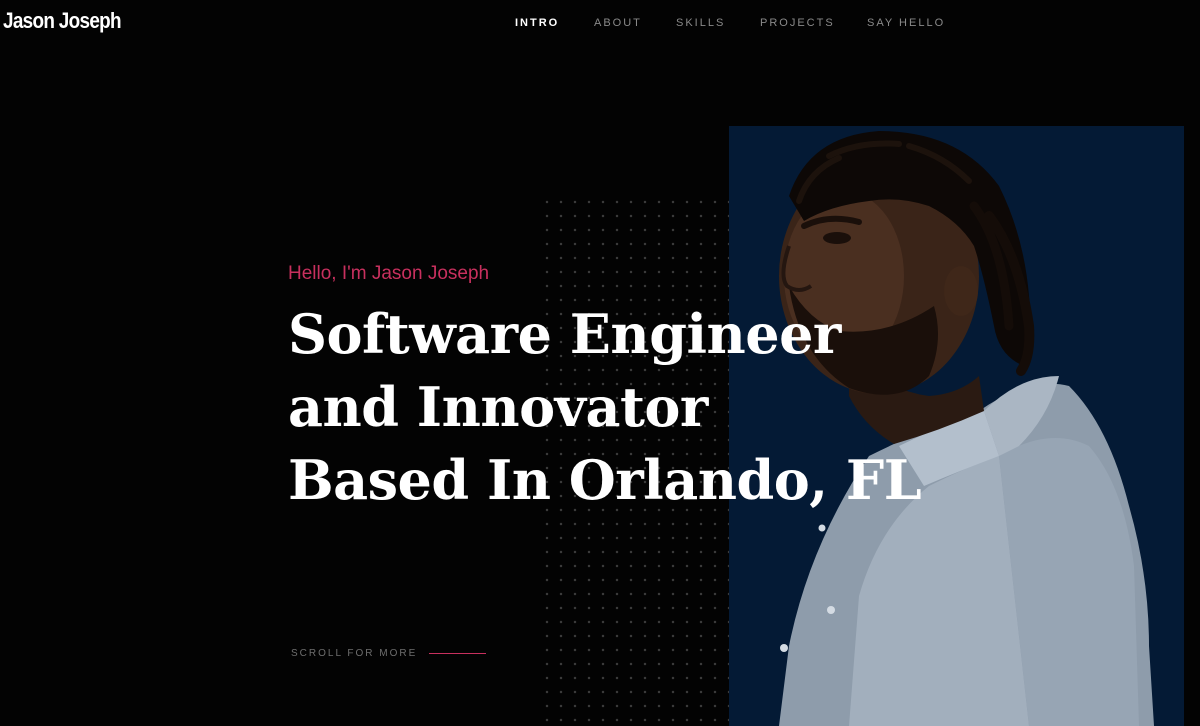 Image resolution: width=1200 pixels, height=726 pixels. Describe the element at coordinates (906, 23) in the screenshot. I see `nav-say-hello: SAY HELLO` at that location.